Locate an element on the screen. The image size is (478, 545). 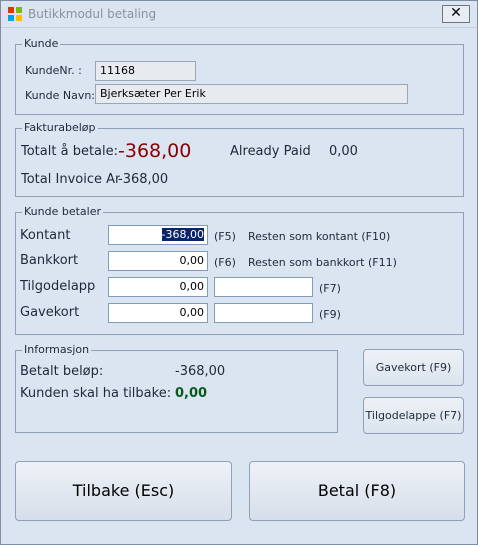
total-invoice-label: Total Invoice Am is located at coordinates (70, 179).